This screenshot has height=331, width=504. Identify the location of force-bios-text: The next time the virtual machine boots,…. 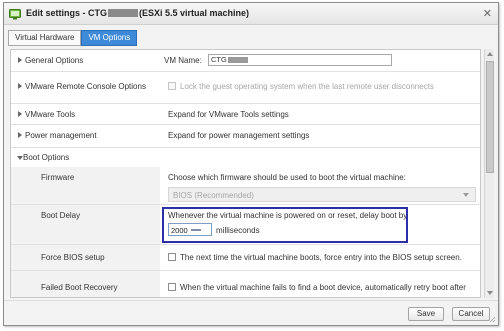
(321, 257).